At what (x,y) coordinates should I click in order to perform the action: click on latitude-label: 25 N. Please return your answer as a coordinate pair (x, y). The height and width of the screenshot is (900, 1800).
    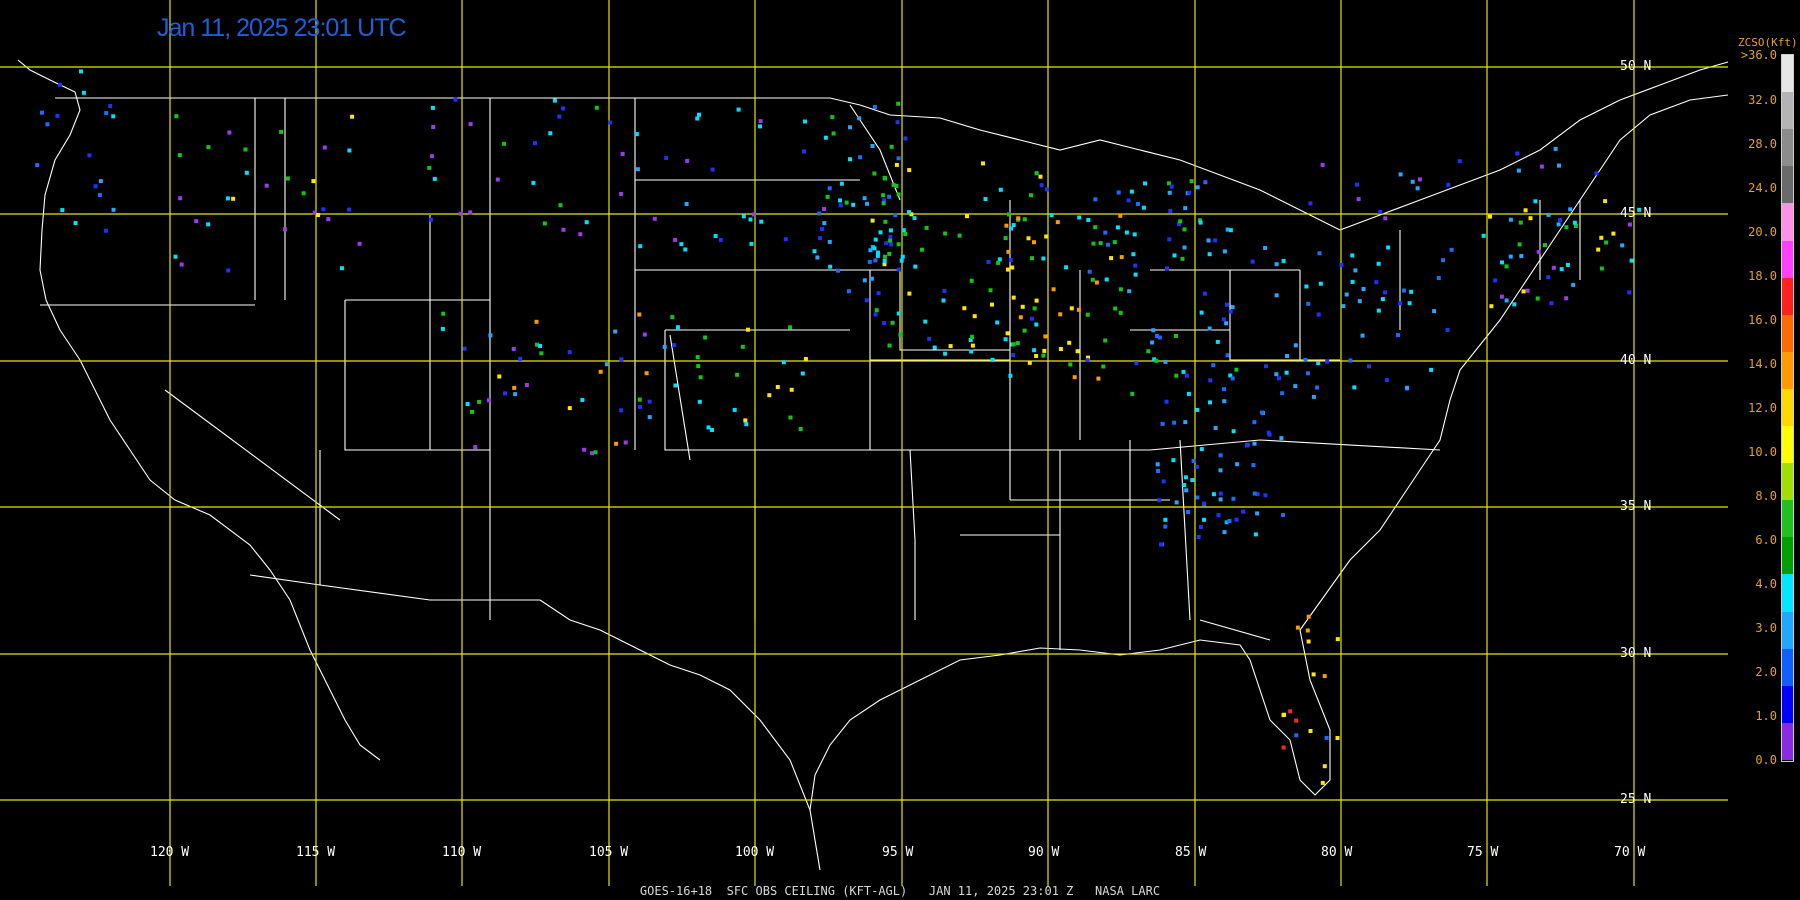
    Looking at the image, I should click on (1636, 799).